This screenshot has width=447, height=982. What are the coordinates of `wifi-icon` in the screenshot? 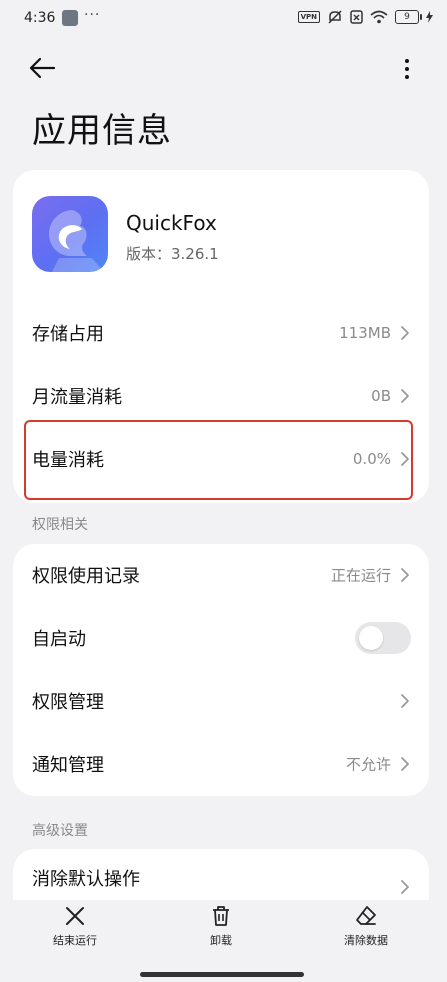 It's located at (379, 17).